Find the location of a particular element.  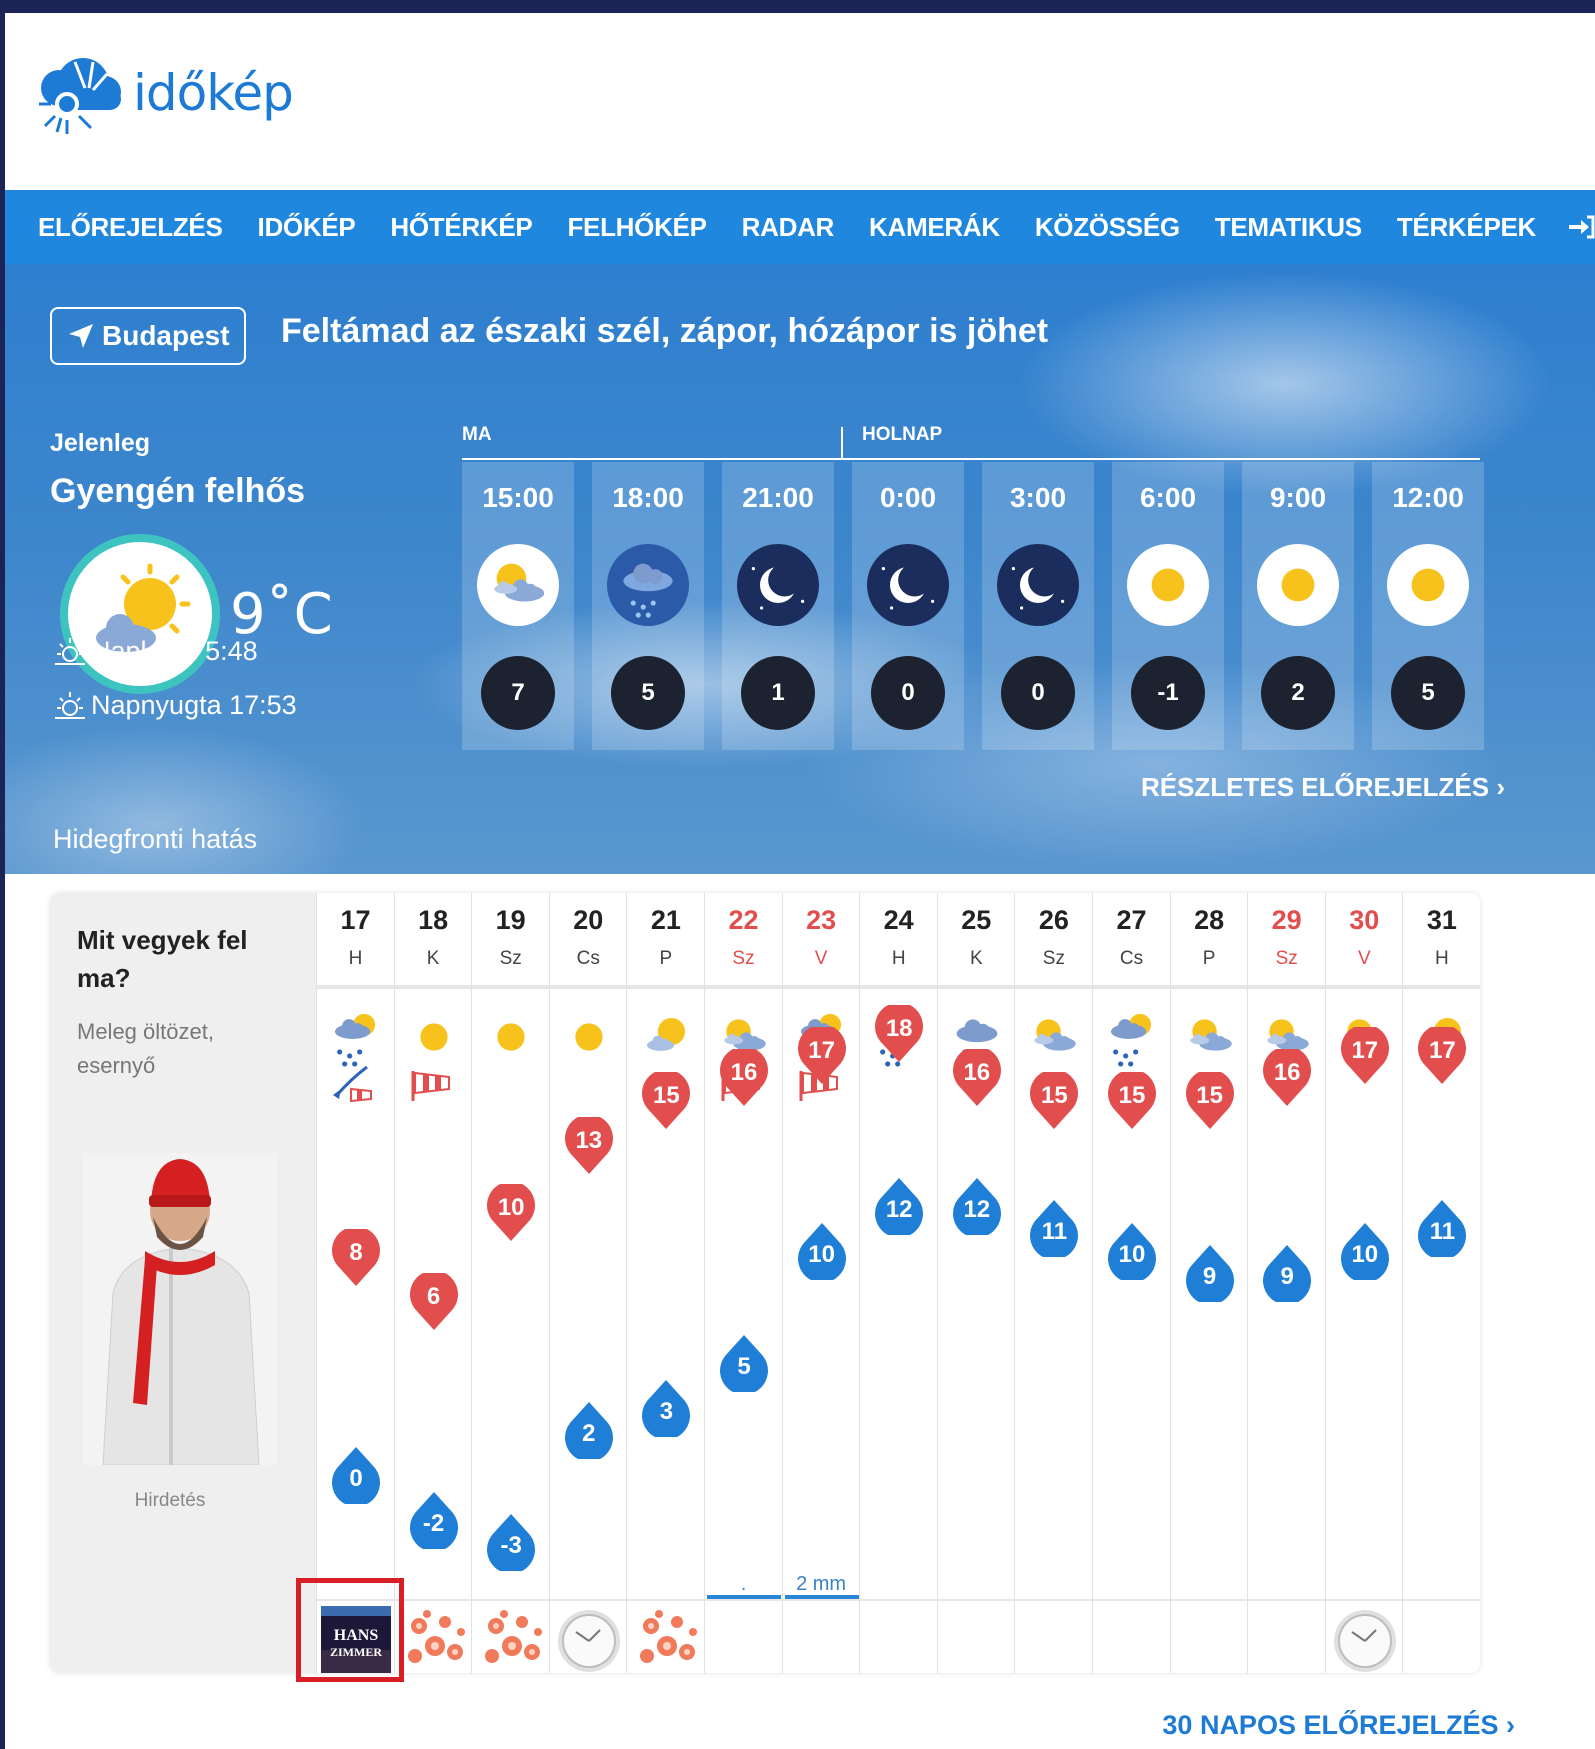

day-column: 27 Cs 15 10 is located at coordinates (1131, 1283).